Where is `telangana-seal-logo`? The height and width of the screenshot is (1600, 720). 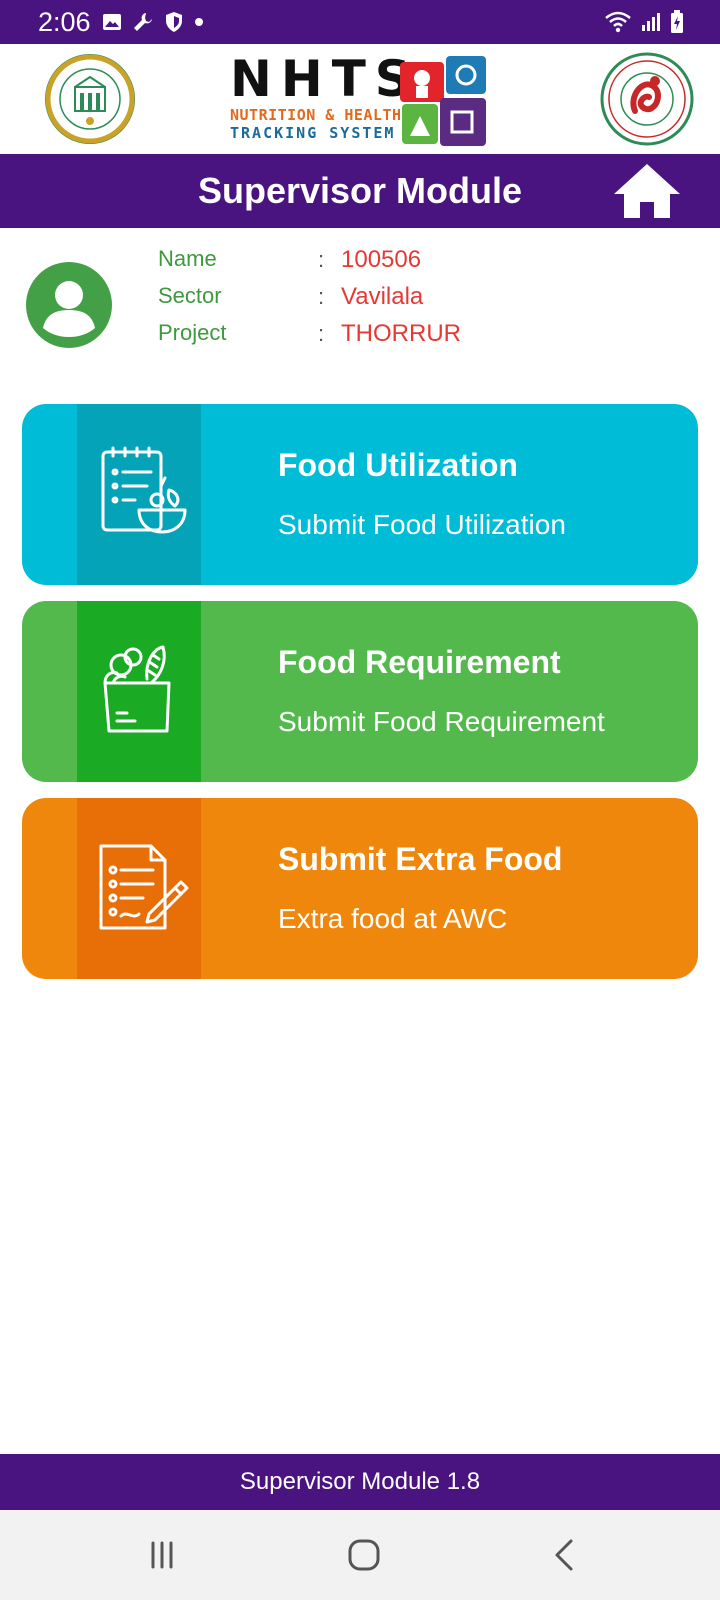
telangana-seal-logo is located at coordinates (90, 99).